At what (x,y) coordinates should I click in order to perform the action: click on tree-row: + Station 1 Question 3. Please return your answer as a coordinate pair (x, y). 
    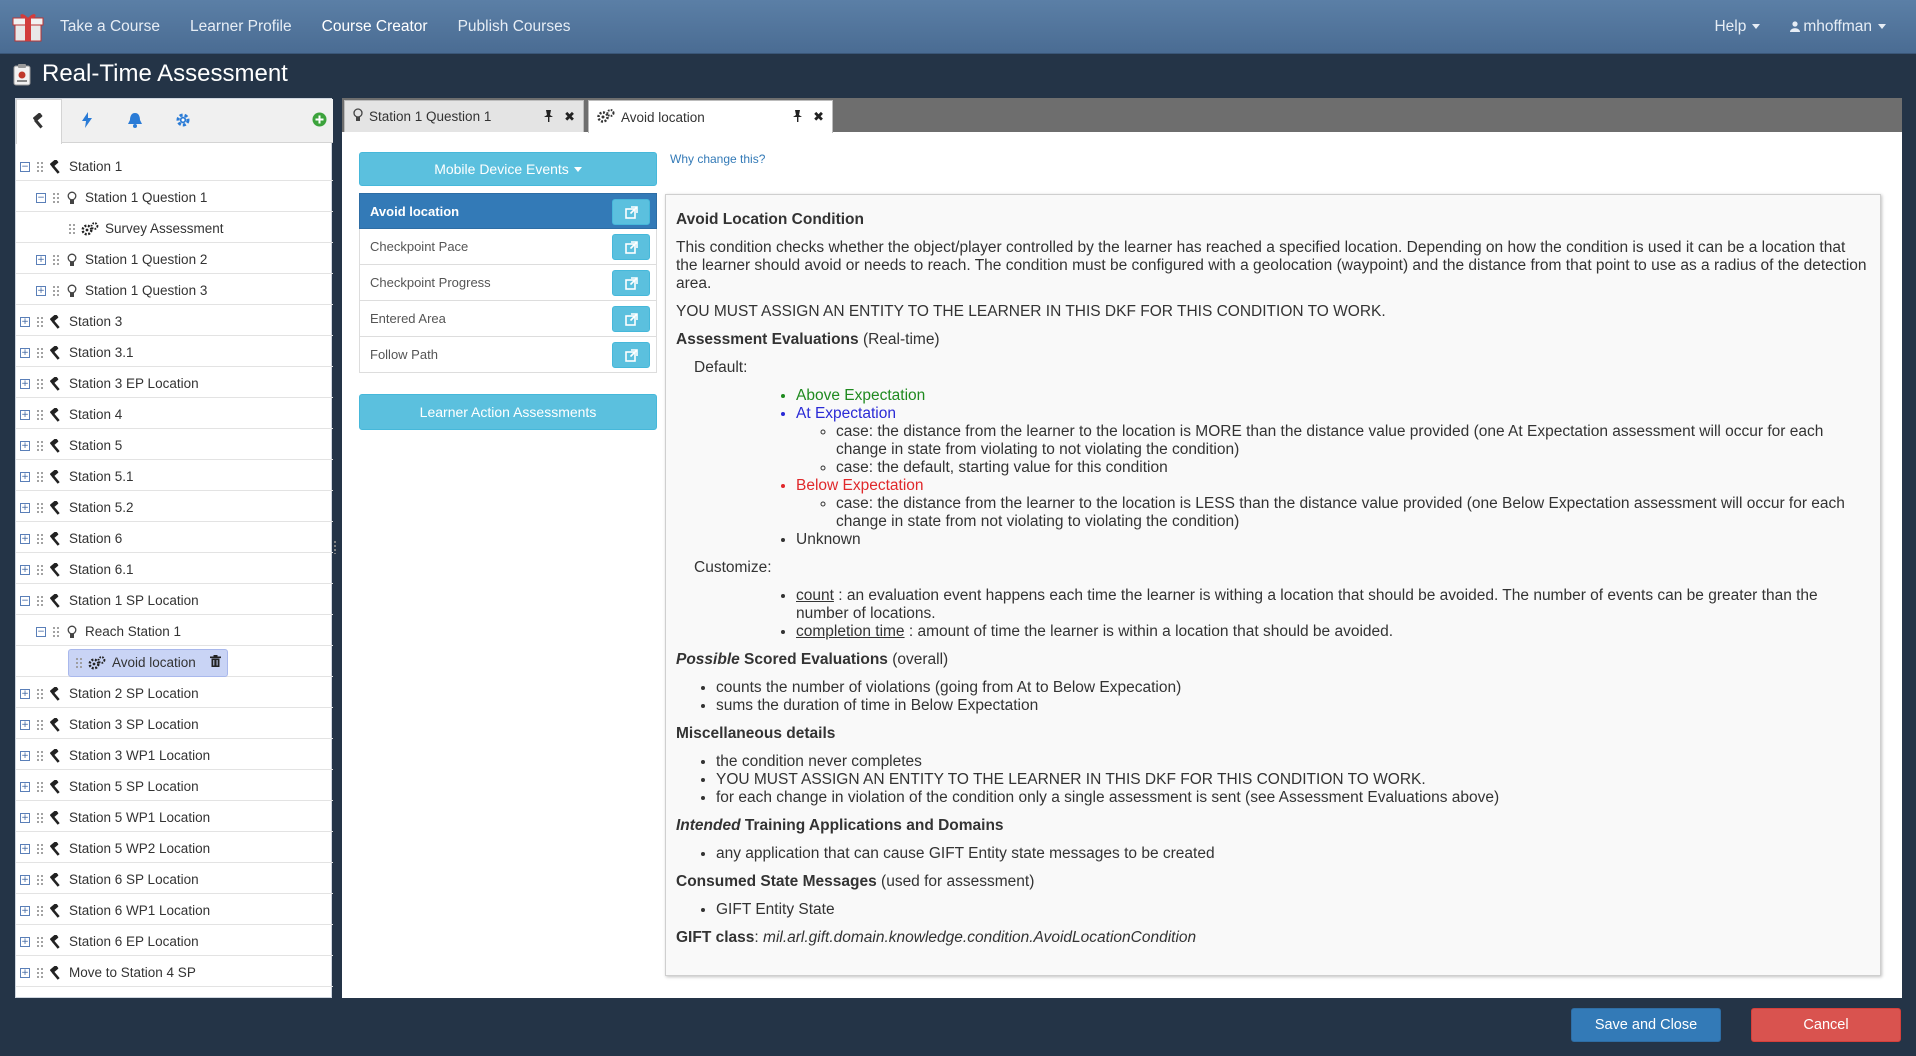
    Looking at the image, I should click on (174, 291).